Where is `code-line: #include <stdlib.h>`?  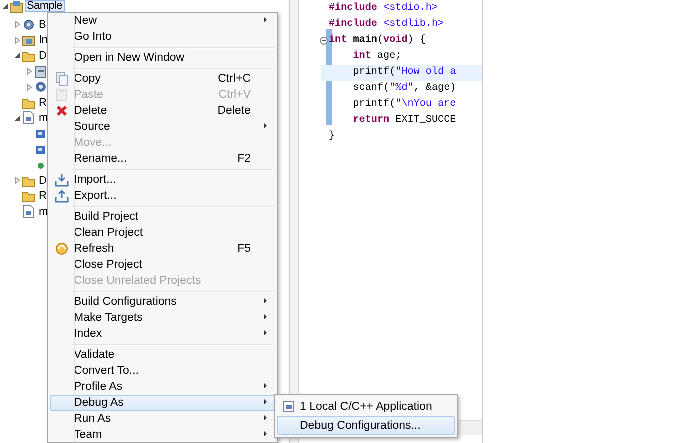
code-line: #include <stdlib.h> is located at coordinates (387, 25).